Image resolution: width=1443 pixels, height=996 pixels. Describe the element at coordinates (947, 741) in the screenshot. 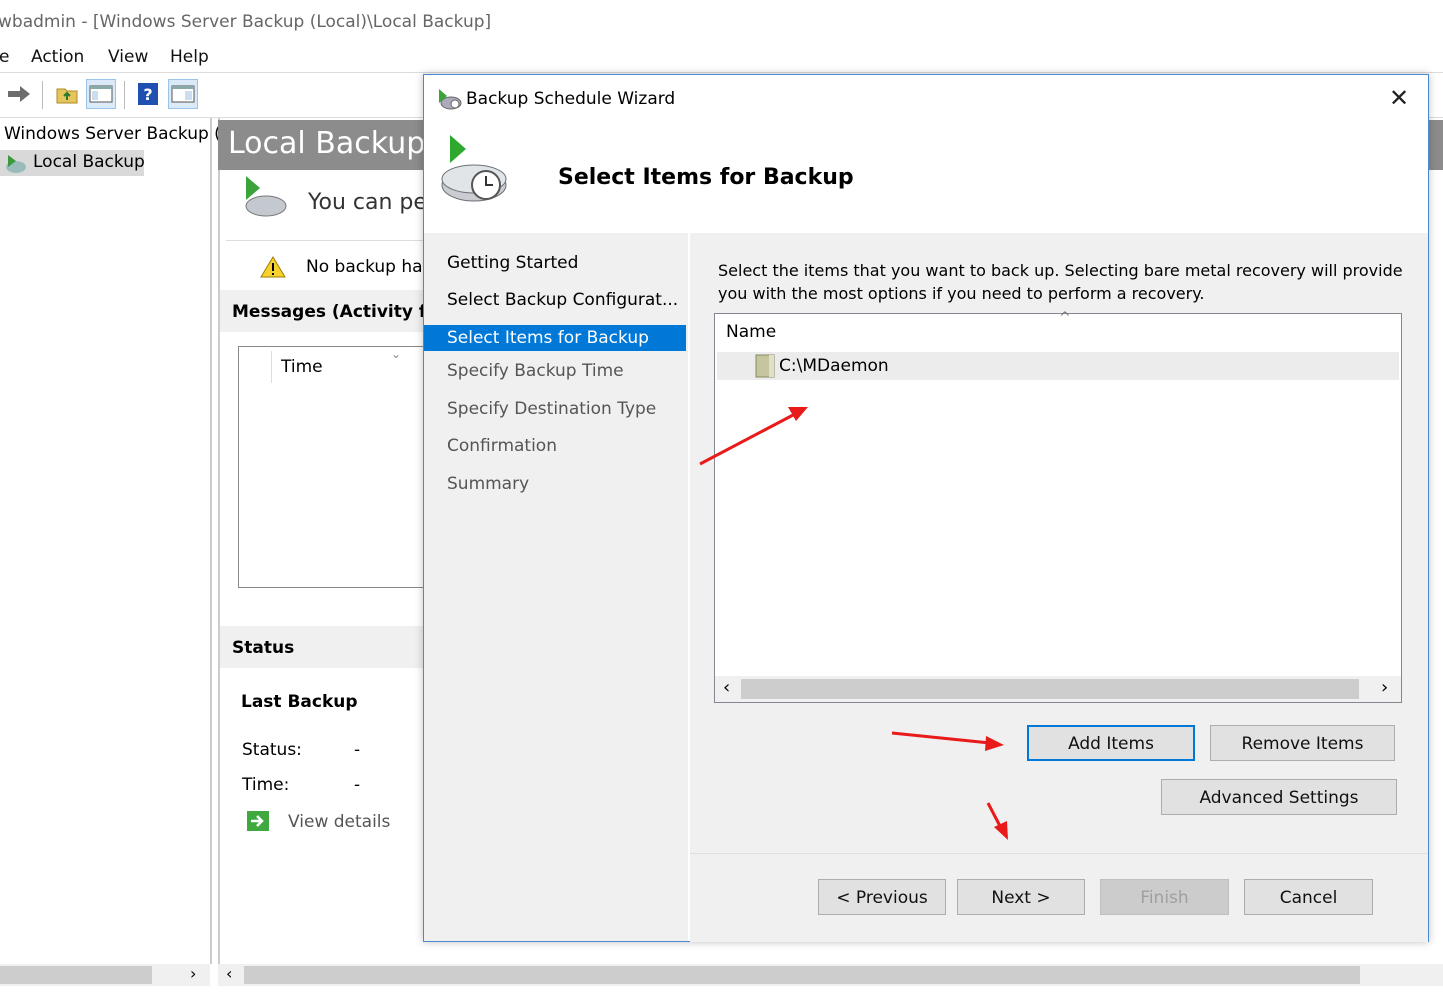

I see `annotation-arrow-to-add-items` at that location.